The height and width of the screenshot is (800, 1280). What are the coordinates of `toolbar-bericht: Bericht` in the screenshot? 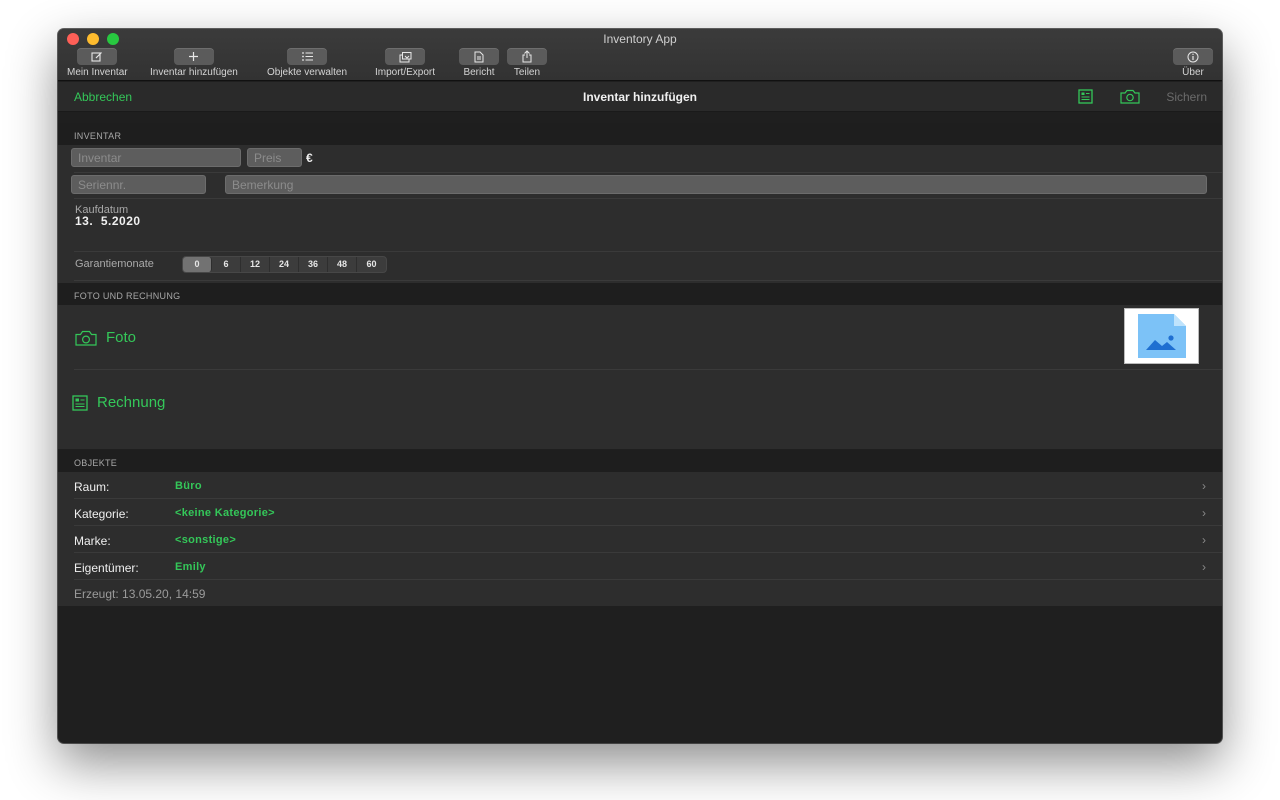 It's located at (479, 63).